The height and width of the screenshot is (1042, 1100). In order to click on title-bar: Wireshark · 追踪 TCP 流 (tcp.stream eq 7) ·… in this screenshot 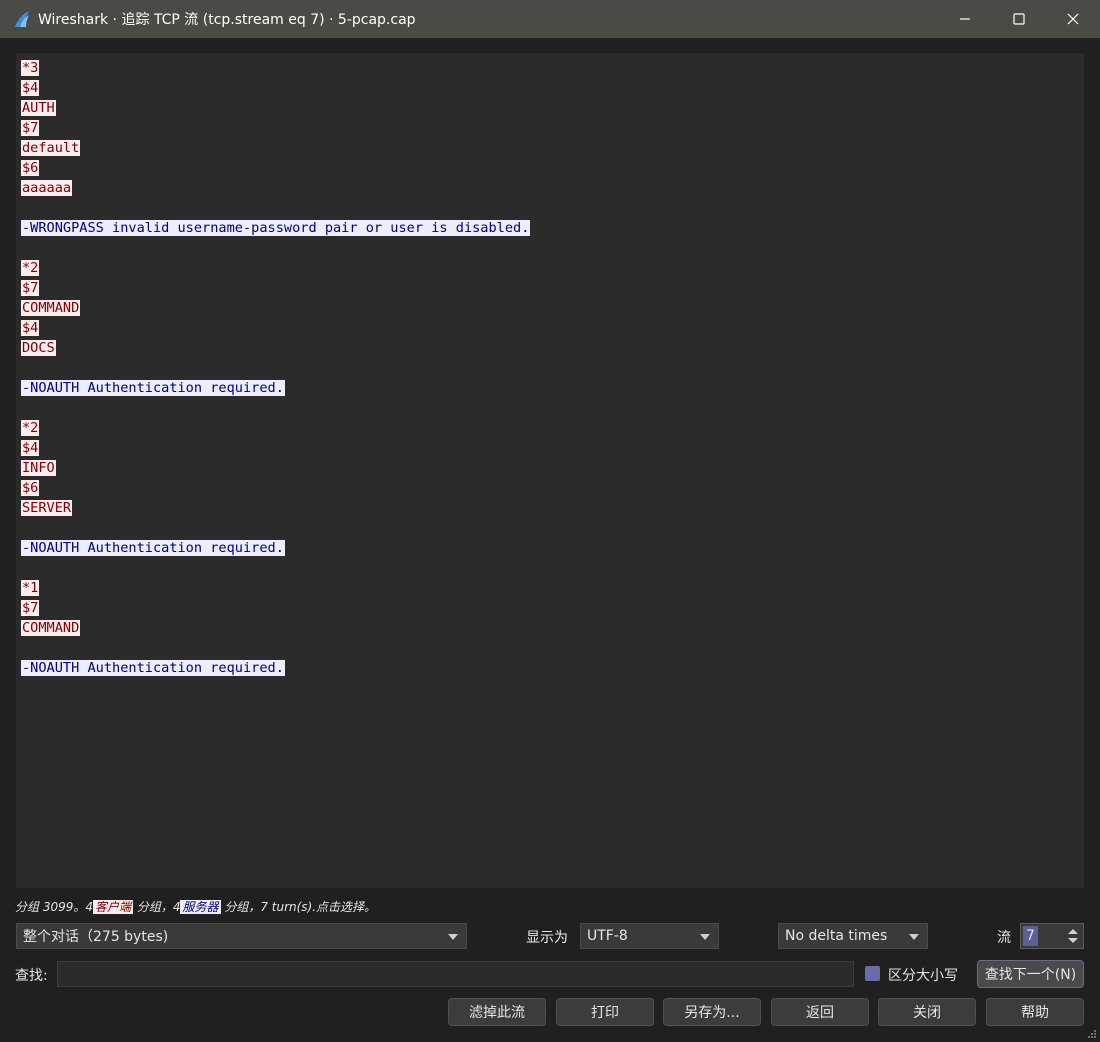, I will do `click(550, 19)`.